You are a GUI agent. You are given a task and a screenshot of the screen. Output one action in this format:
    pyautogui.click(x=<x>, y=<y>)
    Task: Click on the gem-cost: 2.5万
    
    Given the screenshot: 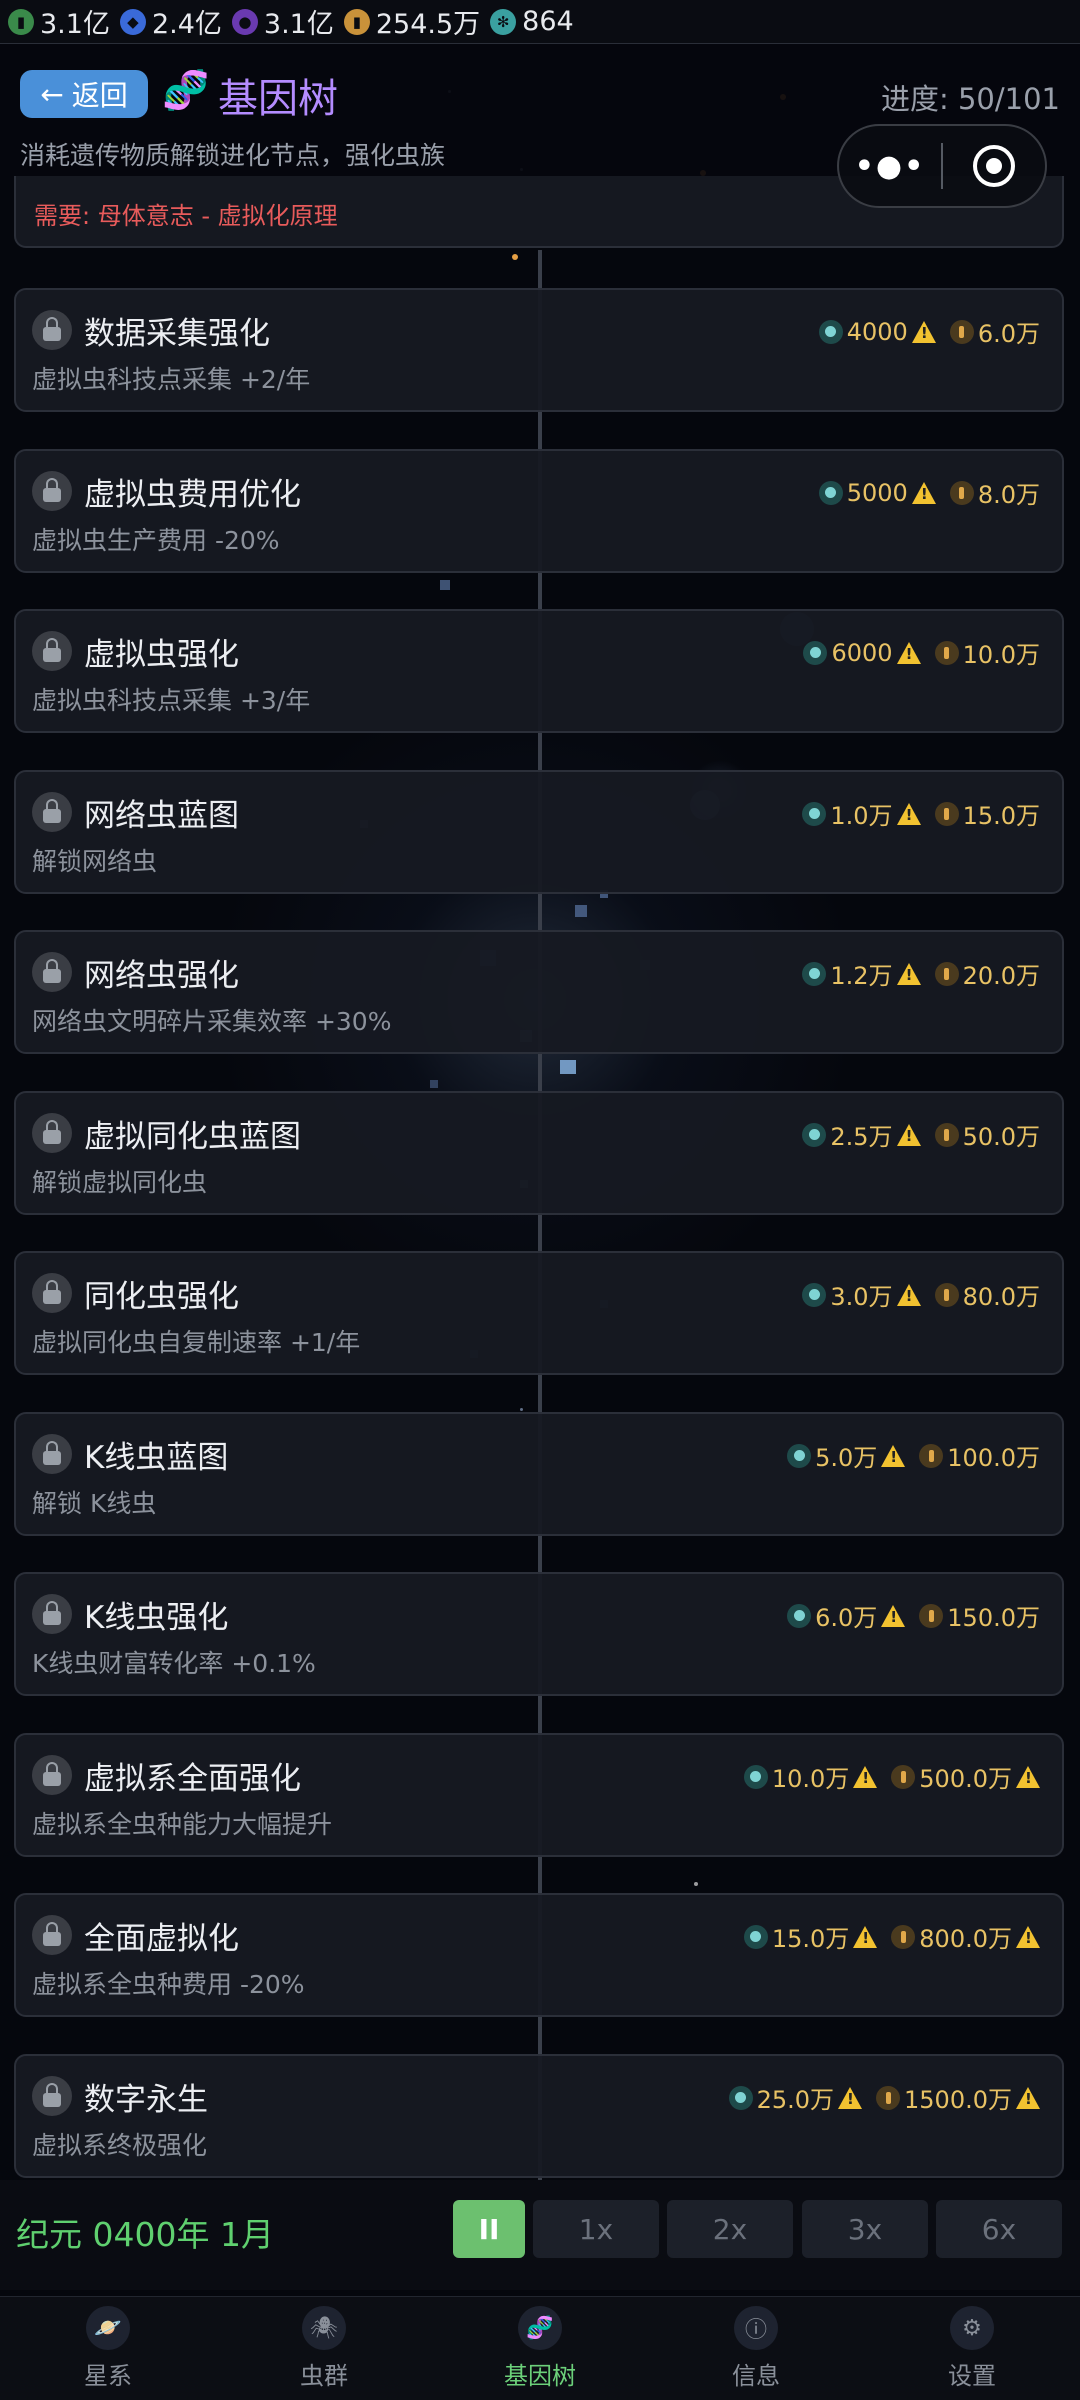 What is the action you would take?
    pyautogui.click(x=861, y=1134)
    